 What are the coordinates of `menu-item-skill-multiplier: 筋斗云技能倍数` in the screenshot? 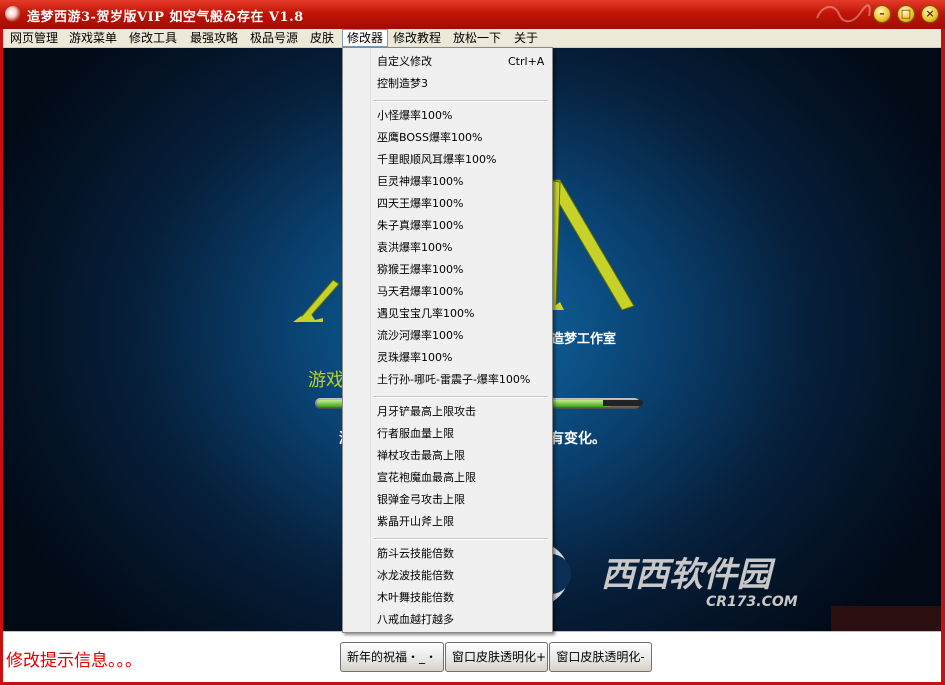 It's located at (415, 554).